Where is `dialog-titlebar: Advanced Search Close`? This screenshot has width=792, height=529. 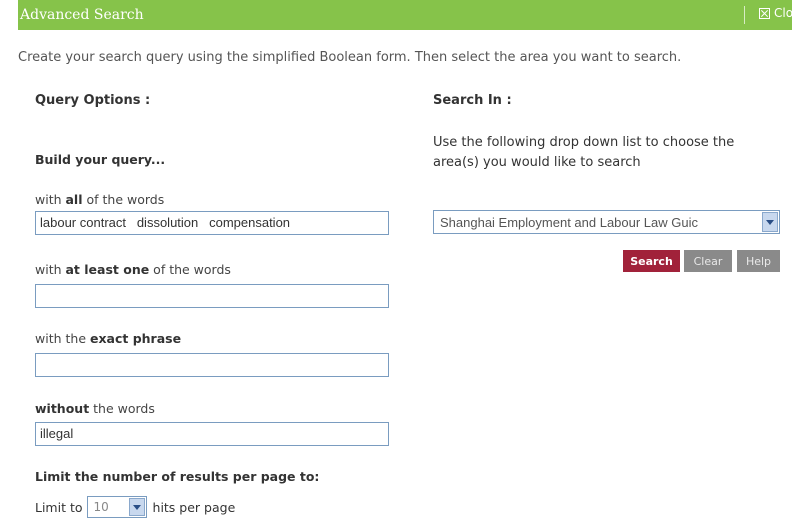
dialog-titlebar: Advanced Search Close is located at coordinates (405, 15).